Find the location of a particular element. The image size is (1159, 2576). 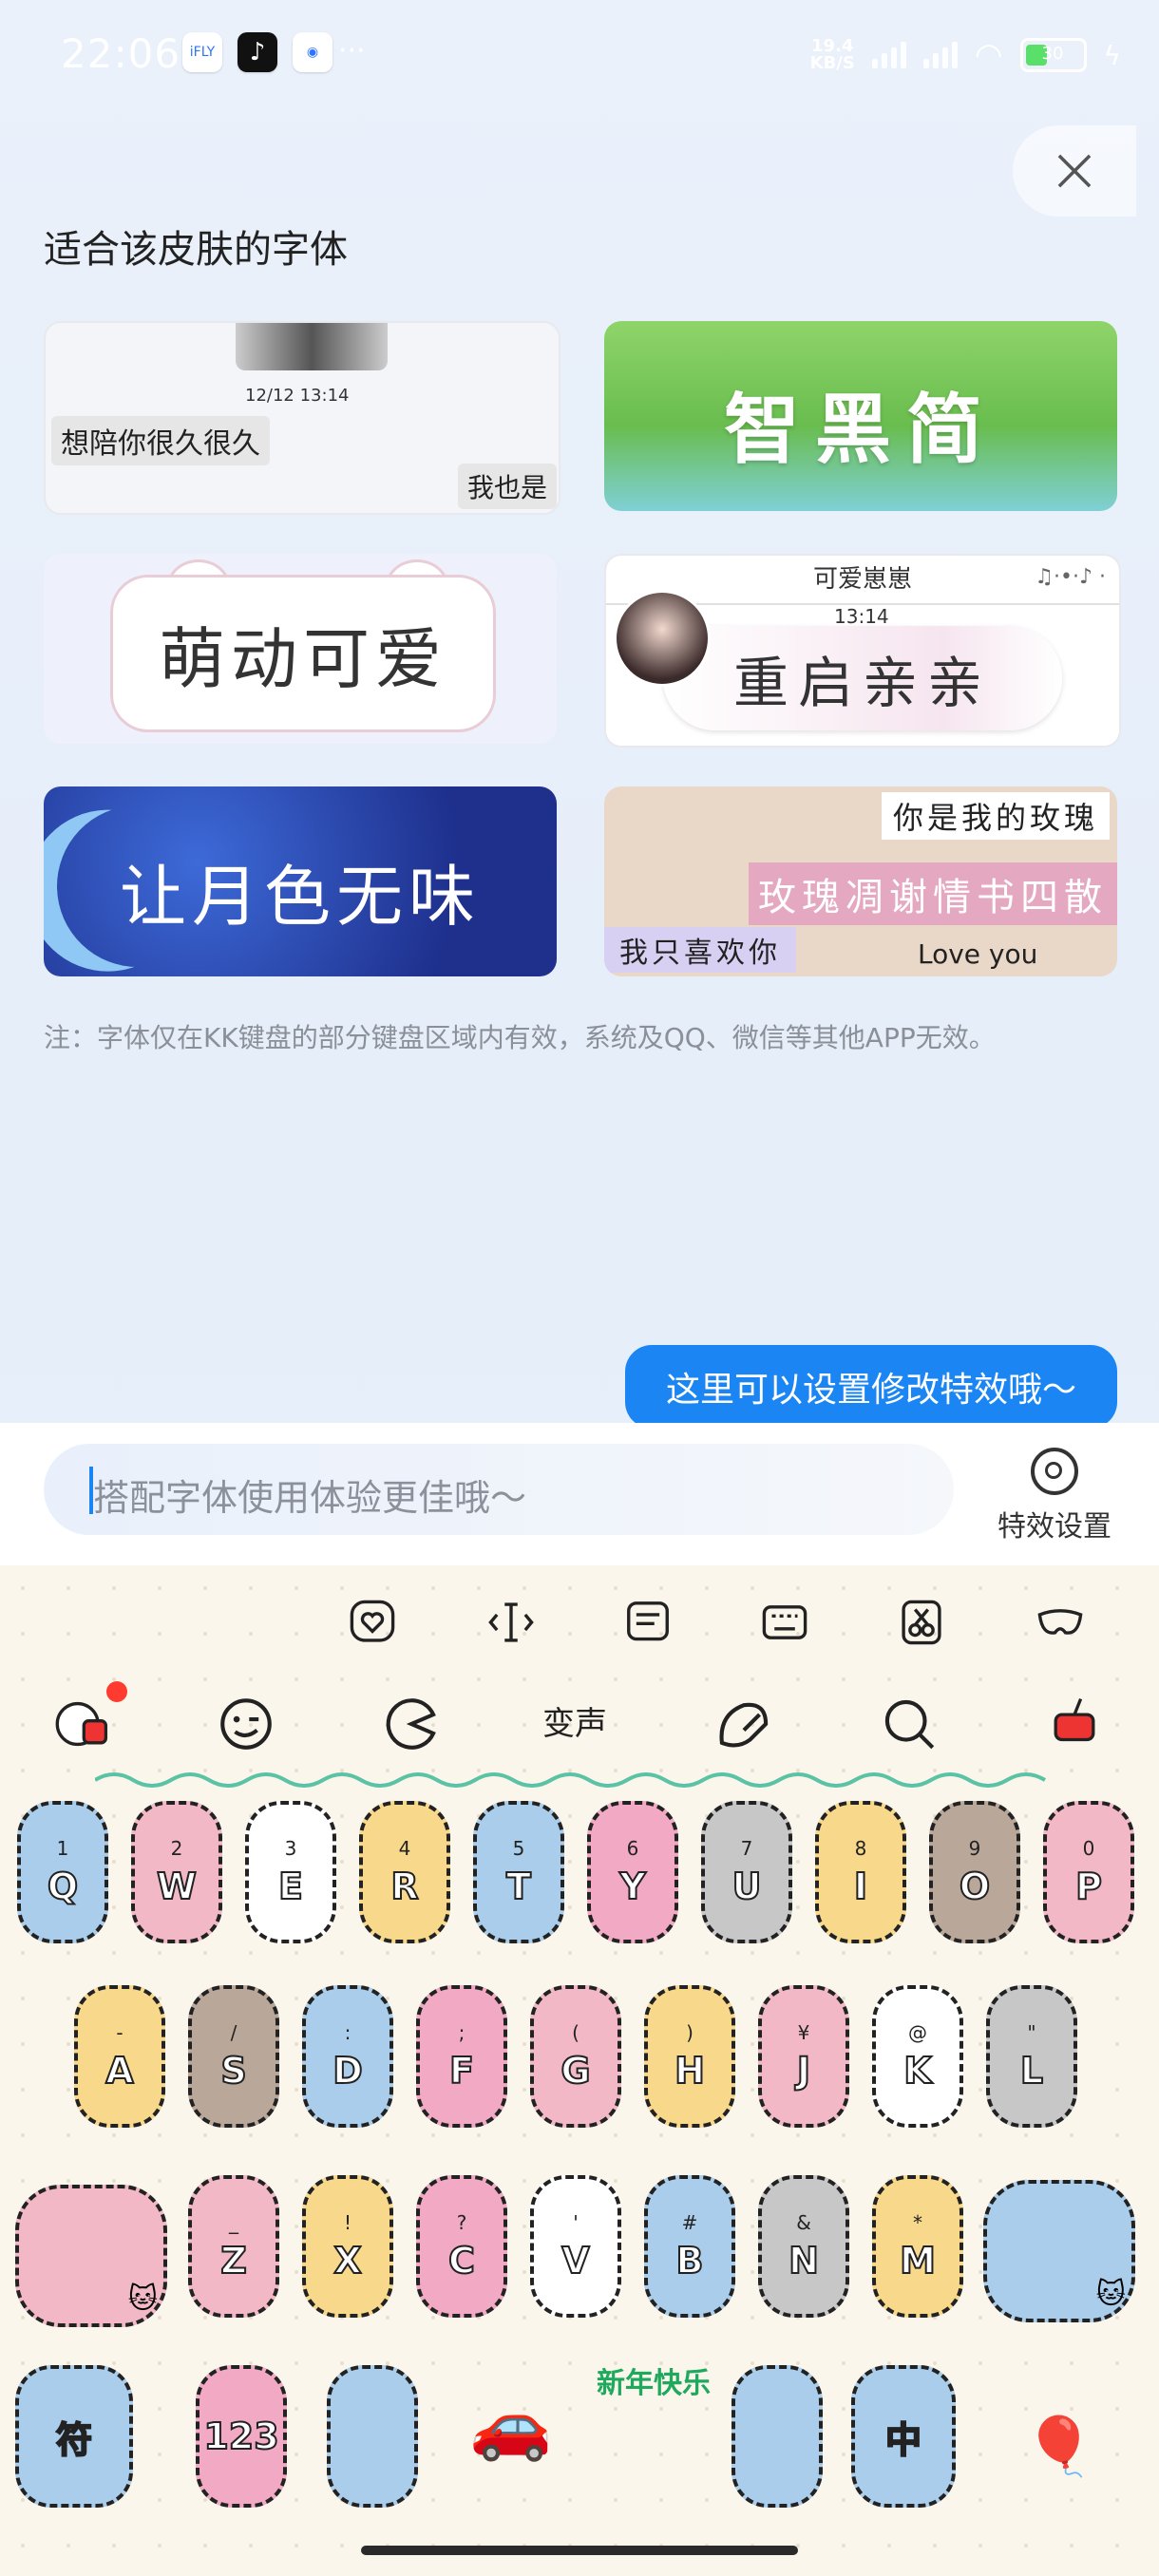

key-中: 中 is located at coordinates (903, 2436).